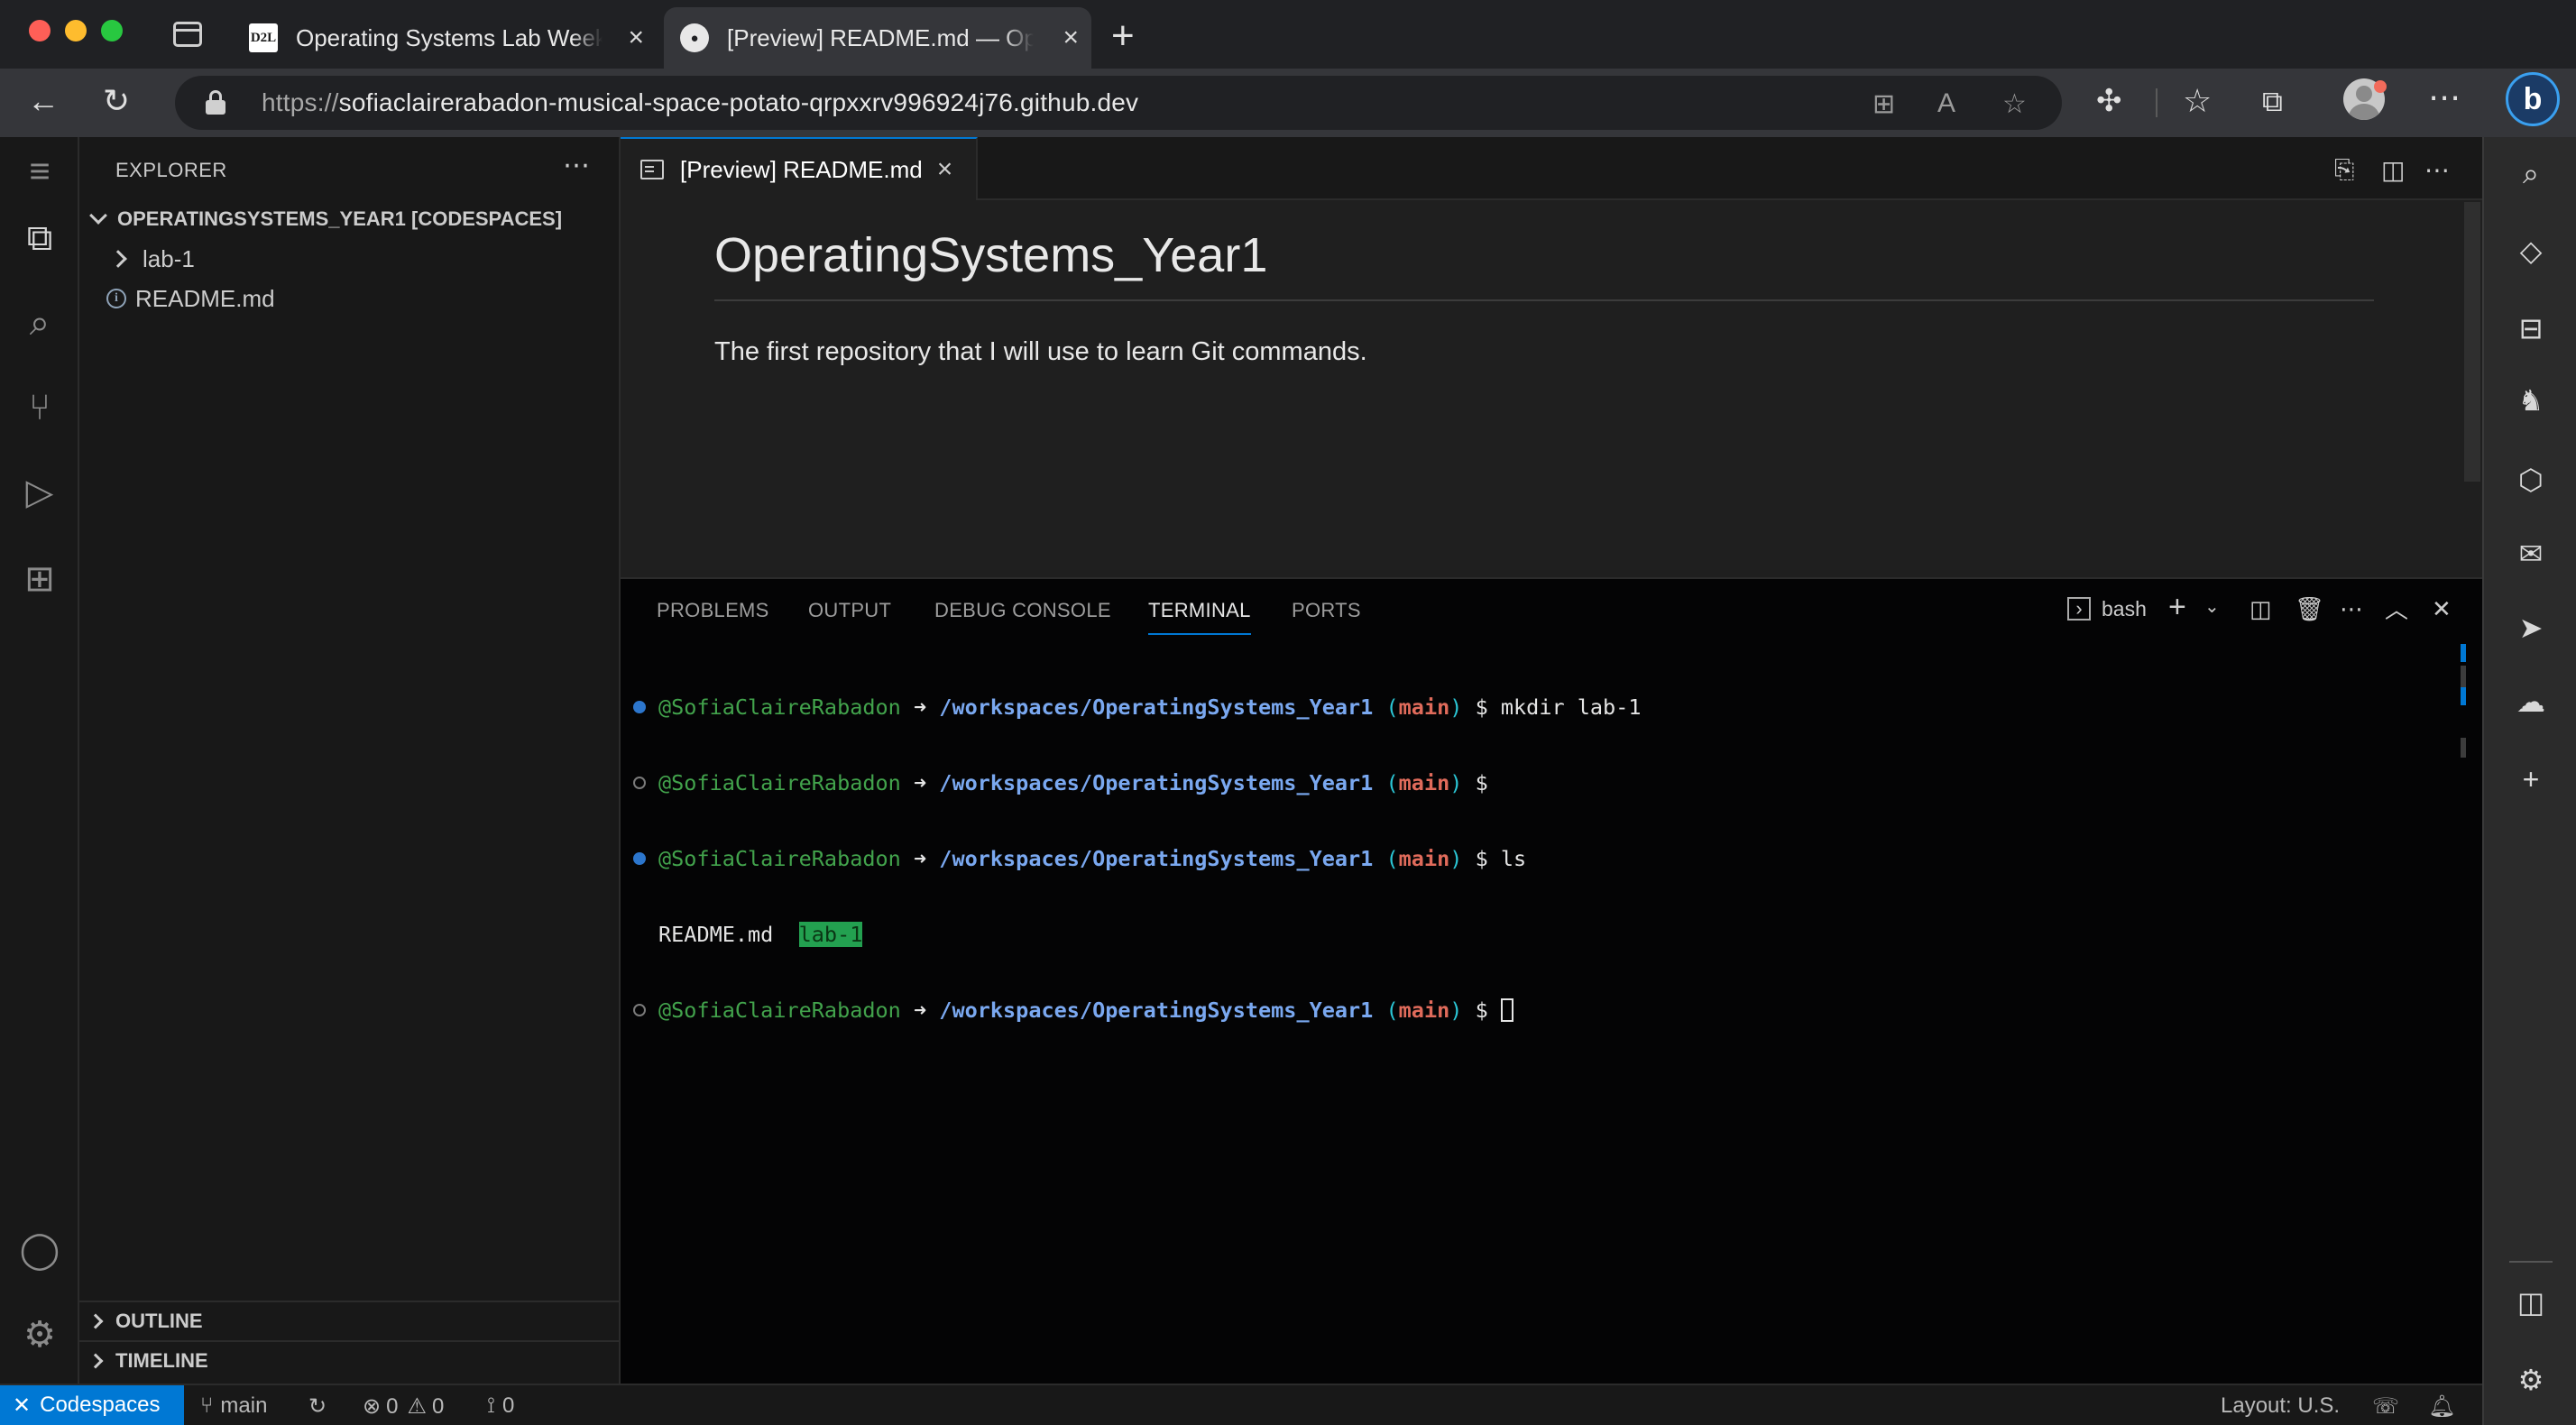 The width and height of the screenshot is (2576, 1425). Describe the element at coordinates (1023, 610) in the screenshot. I see `tab-debug-console: DEBUG CONSOLE` at that location.